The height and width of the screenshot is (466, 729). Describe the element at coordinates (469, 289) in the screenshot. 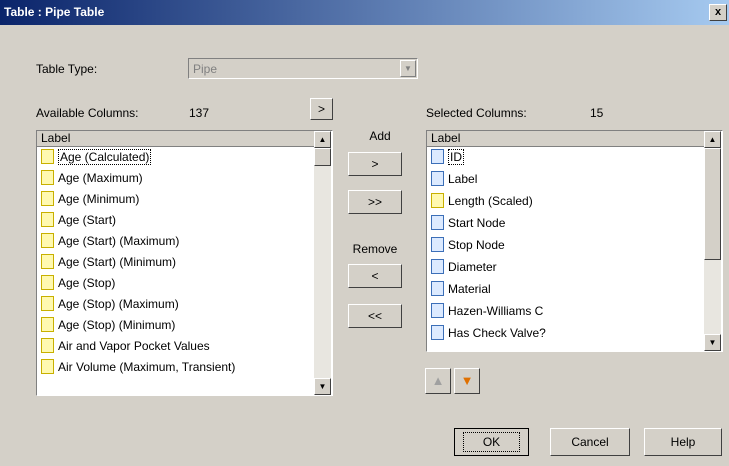

I see `list-item-label: Material` at that location.